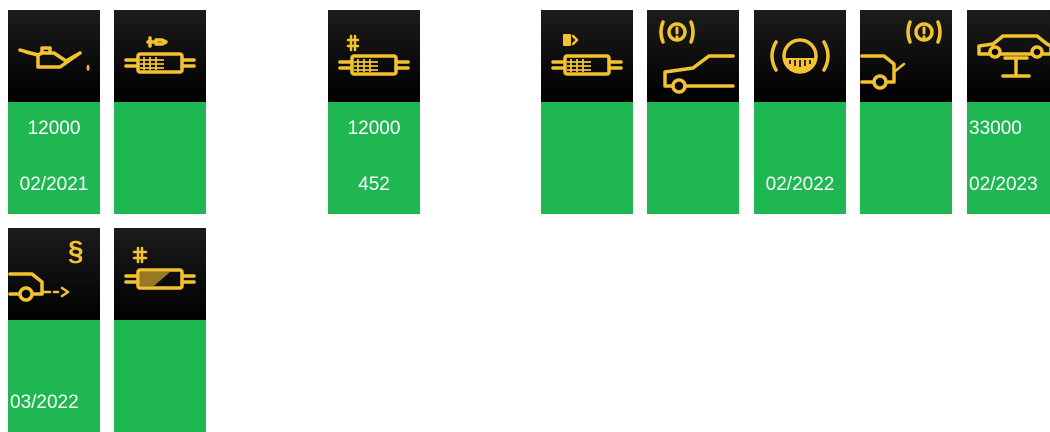 The width and height of the screenshot is (1050, 432). Describe the element at coordinates (1008, 158) in the screenshot. I see `status-panel: 33000 02/2023` at that location.